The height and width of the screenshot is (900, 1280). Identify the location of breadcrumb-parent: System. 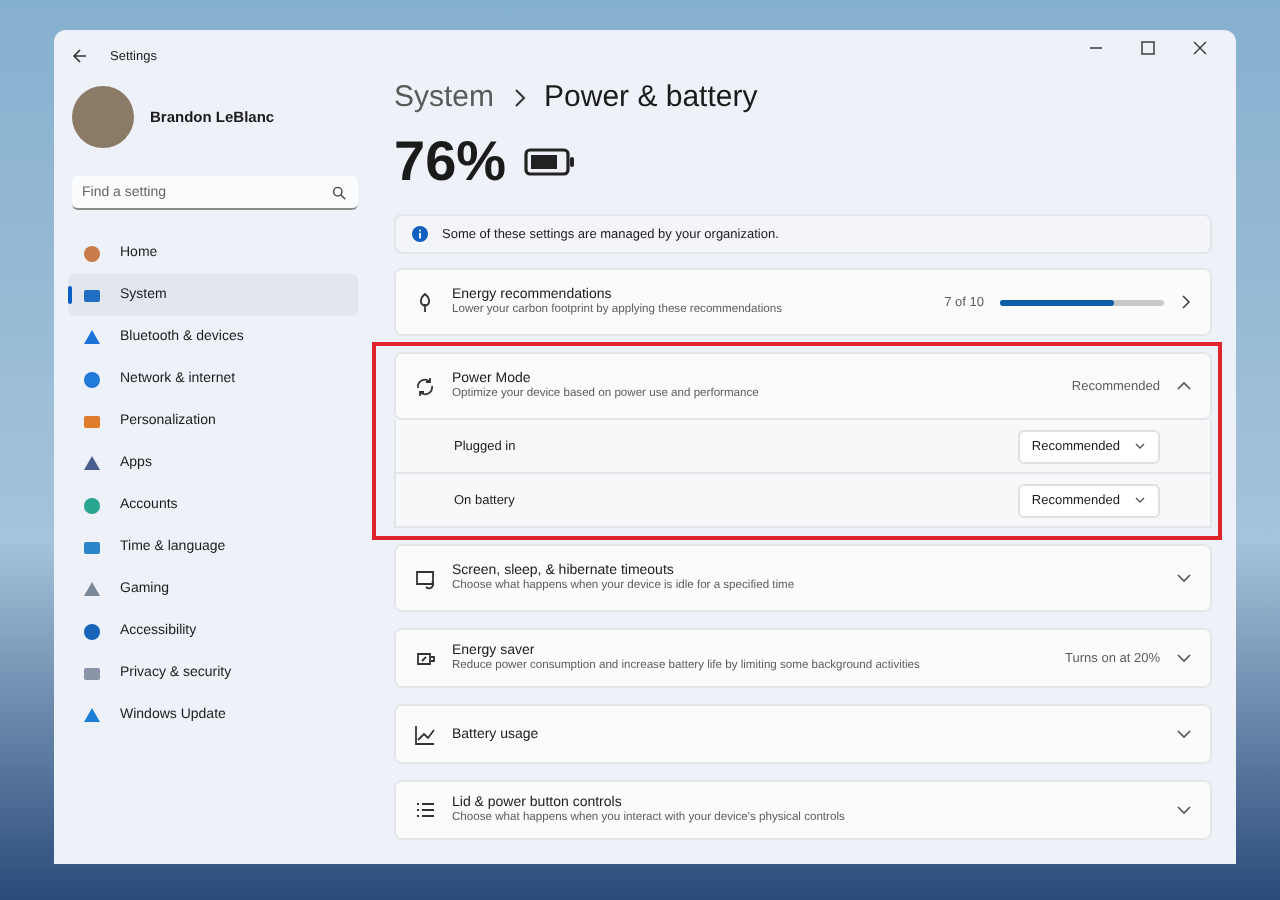
(444, 97).